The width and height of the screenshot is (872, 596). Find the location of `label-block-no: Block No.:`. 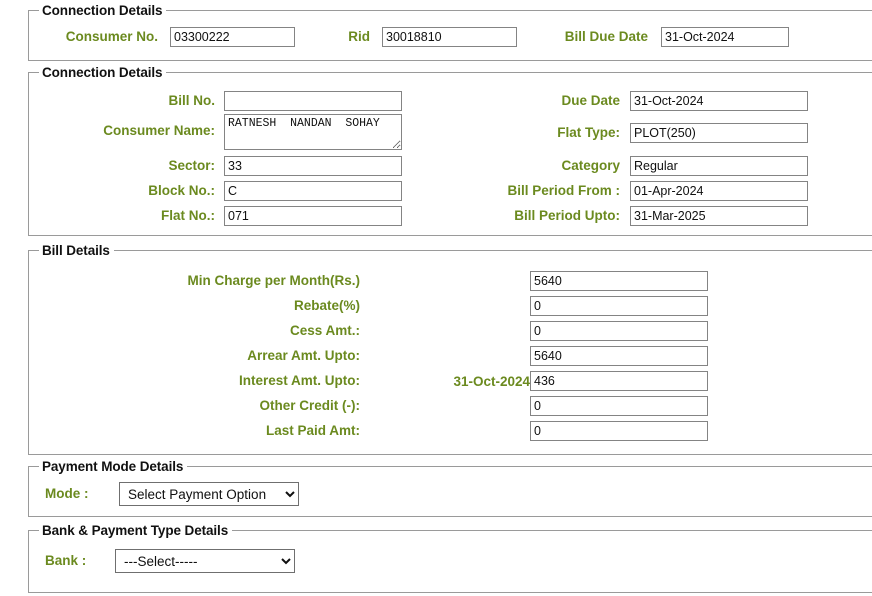

label-block-no: Block No.: is located at coordinates (181, 190).